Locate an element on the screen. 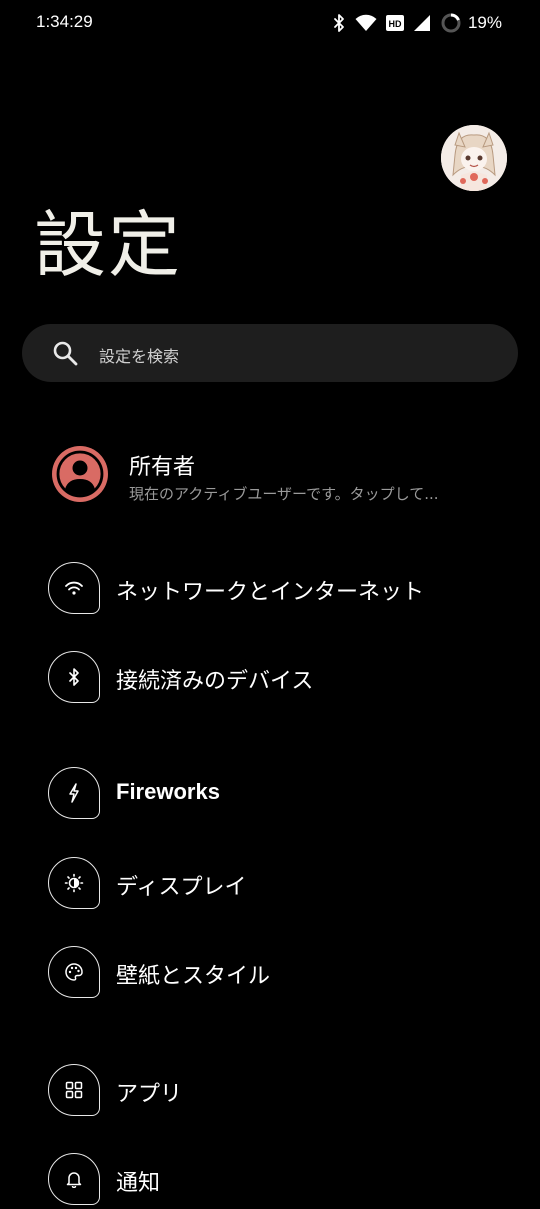  settings-item-label: ネットワークとインターネット is located at coordinates (270, 592).